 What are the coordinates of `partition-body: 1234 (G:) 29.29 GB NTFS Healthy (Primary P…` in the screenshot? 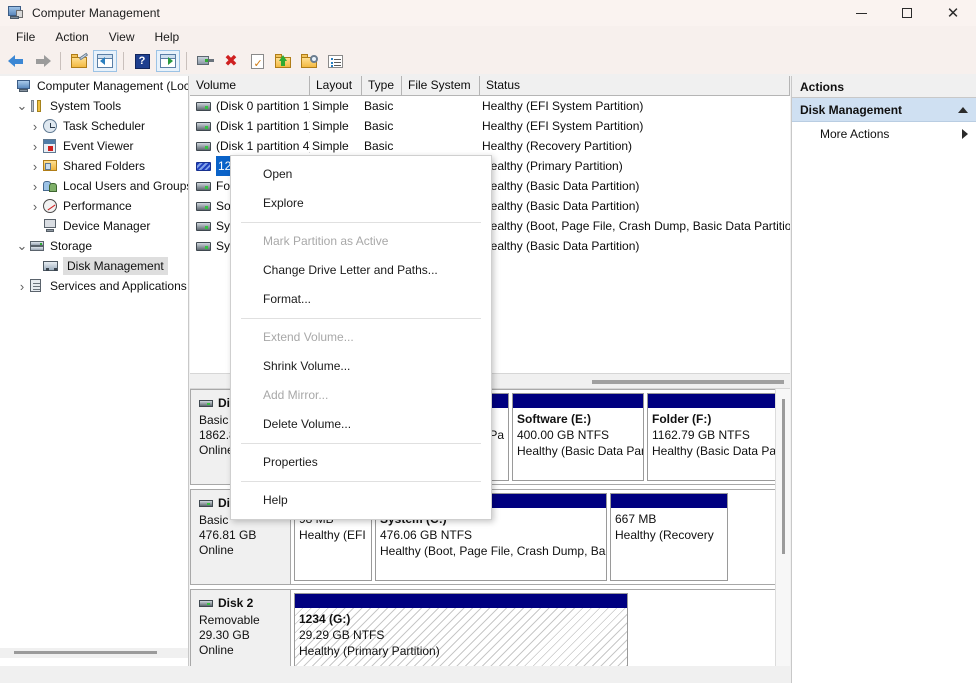 It's located at (461, 637).